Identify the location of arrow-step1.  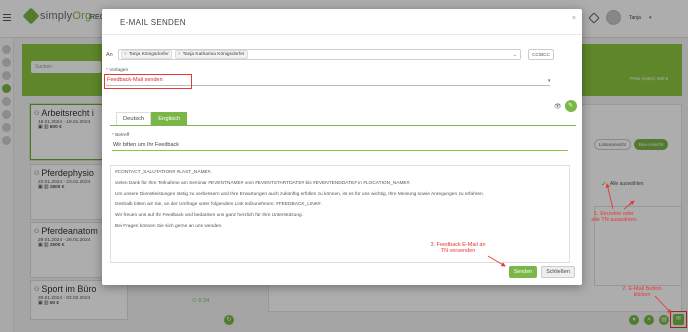
(609, 196).